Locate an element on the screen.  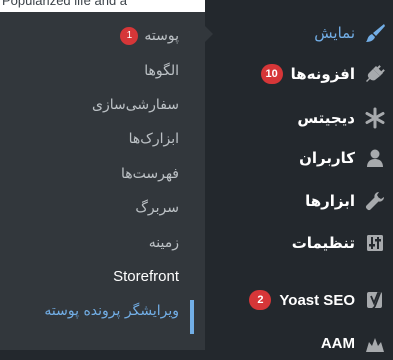
submenu-item-widgets: ابزارک‌ها is located at coordinates (154, 139).